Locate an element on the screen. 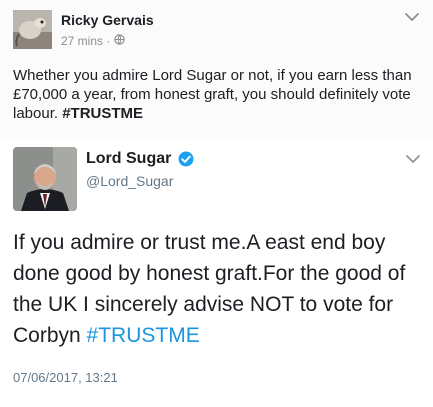 Image resolution: width=433 pixels, height=407 pixels. tweet-timestamp: 07/06/2017, 13:21 is located at coordinates (65, 377).